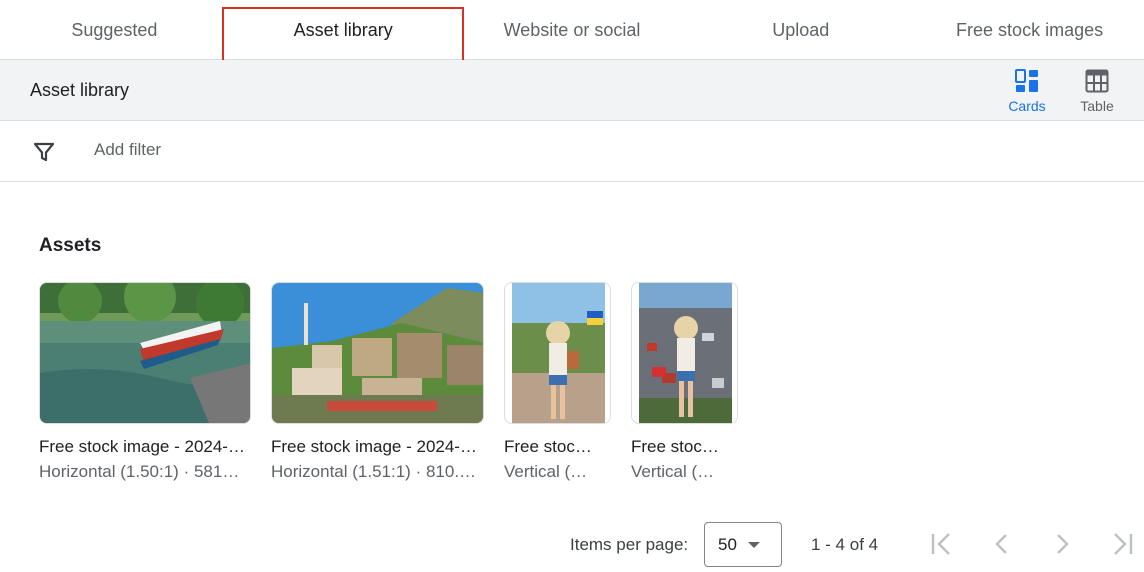 The width and height of the screenshot is (1144, 572). Describe the element at coordinates (684, 353) in the screenshot. I see `asset-thumbnail-traveler-city` at that location.